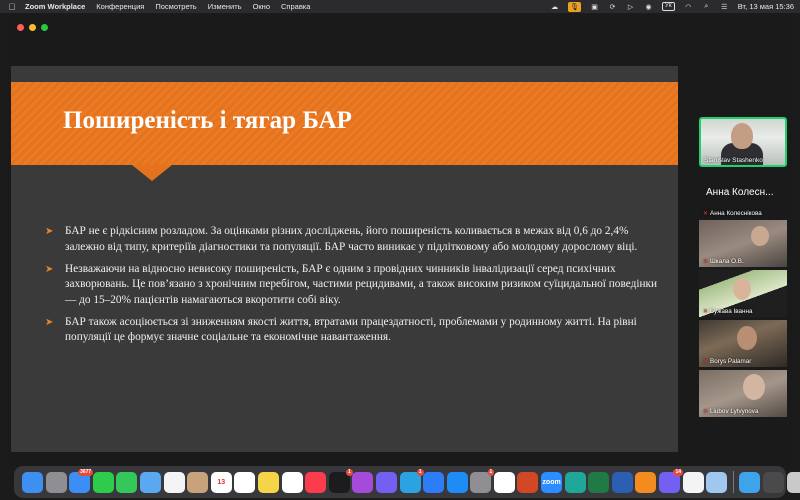 This screenshot has height=500, width=800. I want to click on menu-view: Посмотреть, so click(175, 6).